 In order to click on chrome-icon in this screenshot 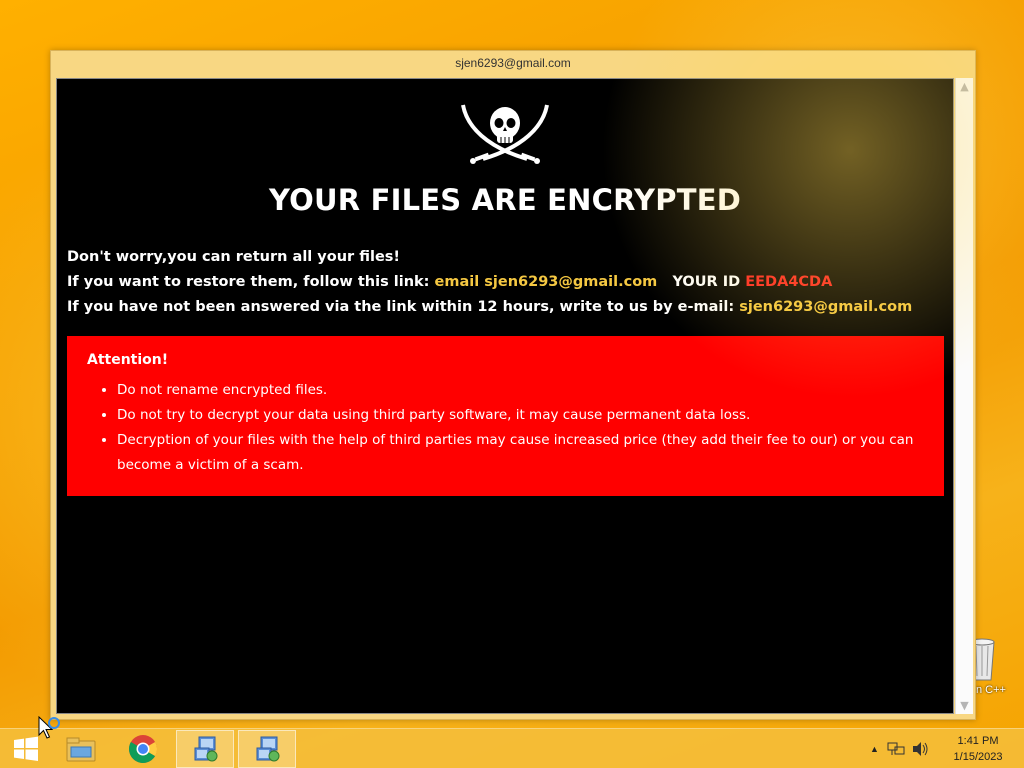, I will do `click(143, 749)`.